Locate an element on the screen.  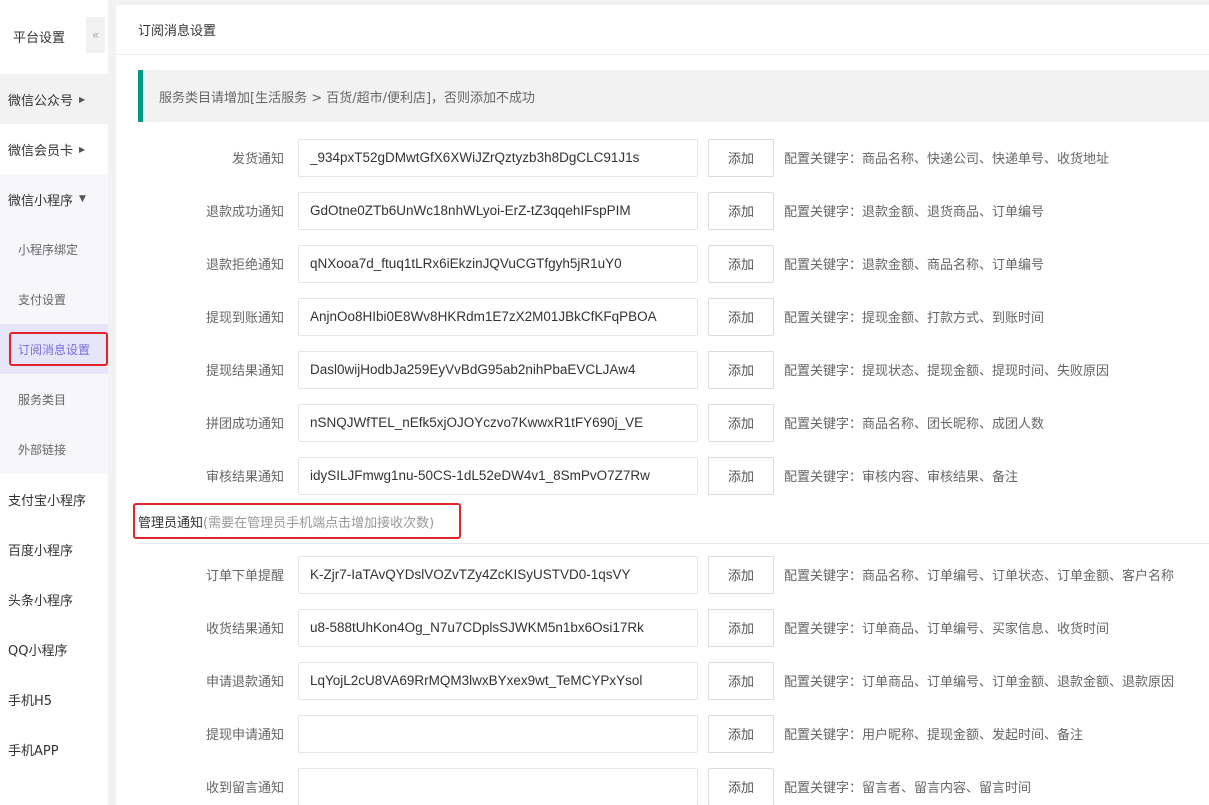
mini-program-submenu: 小程序绑定 支付设置 订阅消息设置 服务类目 外部链接 is located at coordinates (54, 349).